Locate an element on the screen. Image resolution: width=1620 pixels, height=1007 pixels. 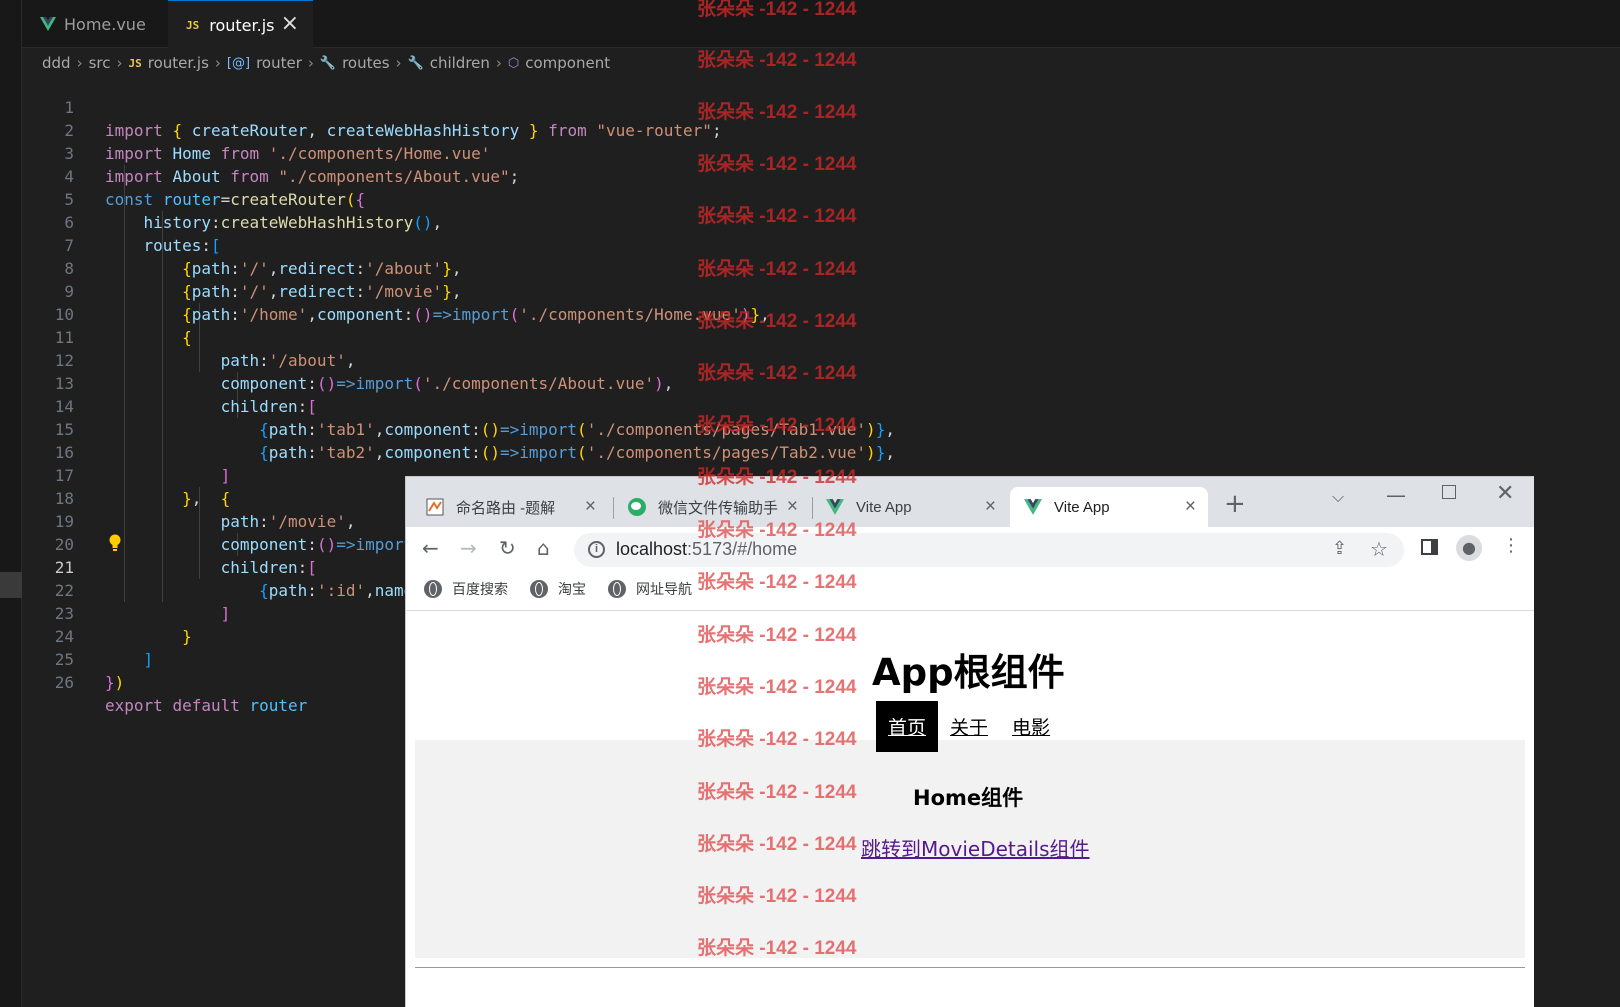
breadcrumb-item: component is located at coordinates (567, 63).